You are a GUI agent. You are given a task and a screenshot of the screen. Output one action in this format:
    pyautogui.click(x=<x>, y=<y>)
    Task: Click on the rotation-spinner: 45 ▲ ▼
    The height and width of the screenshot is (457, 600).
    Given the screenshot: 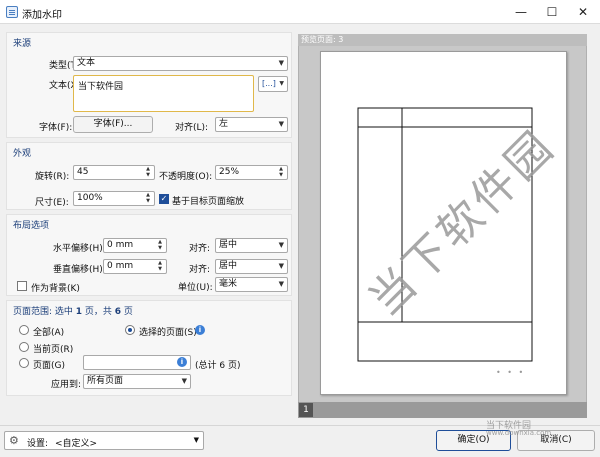 What is the action you would take?
    pyautogui.click(x=114, y=172)
    